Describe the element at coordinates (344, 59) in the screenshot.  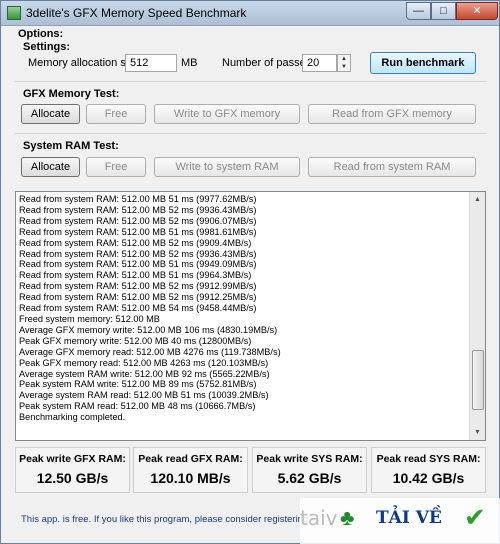
I see `spin-up-icon: ▲` at that location.